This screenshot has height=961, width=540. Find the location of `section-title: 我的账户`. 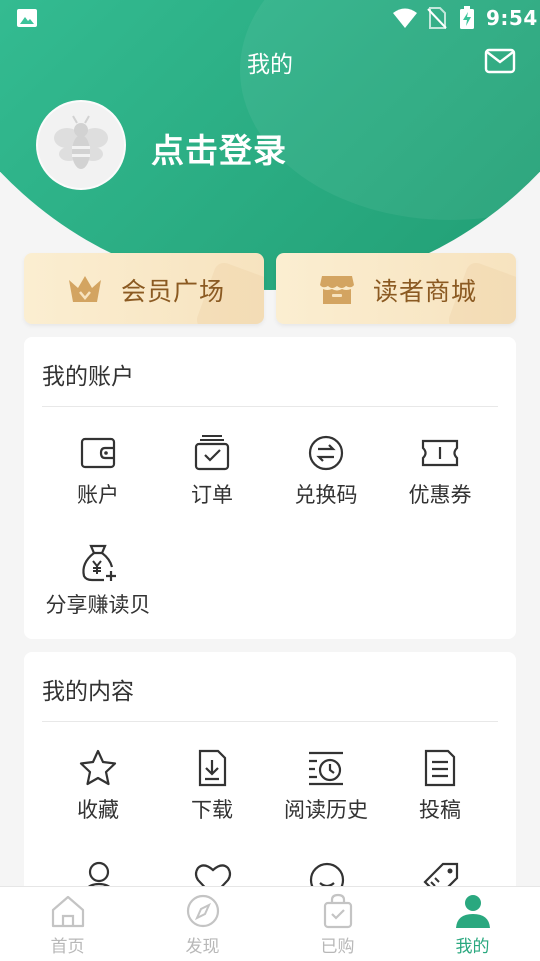

section-title: 我的账户 is located at coordinates (88, 377).